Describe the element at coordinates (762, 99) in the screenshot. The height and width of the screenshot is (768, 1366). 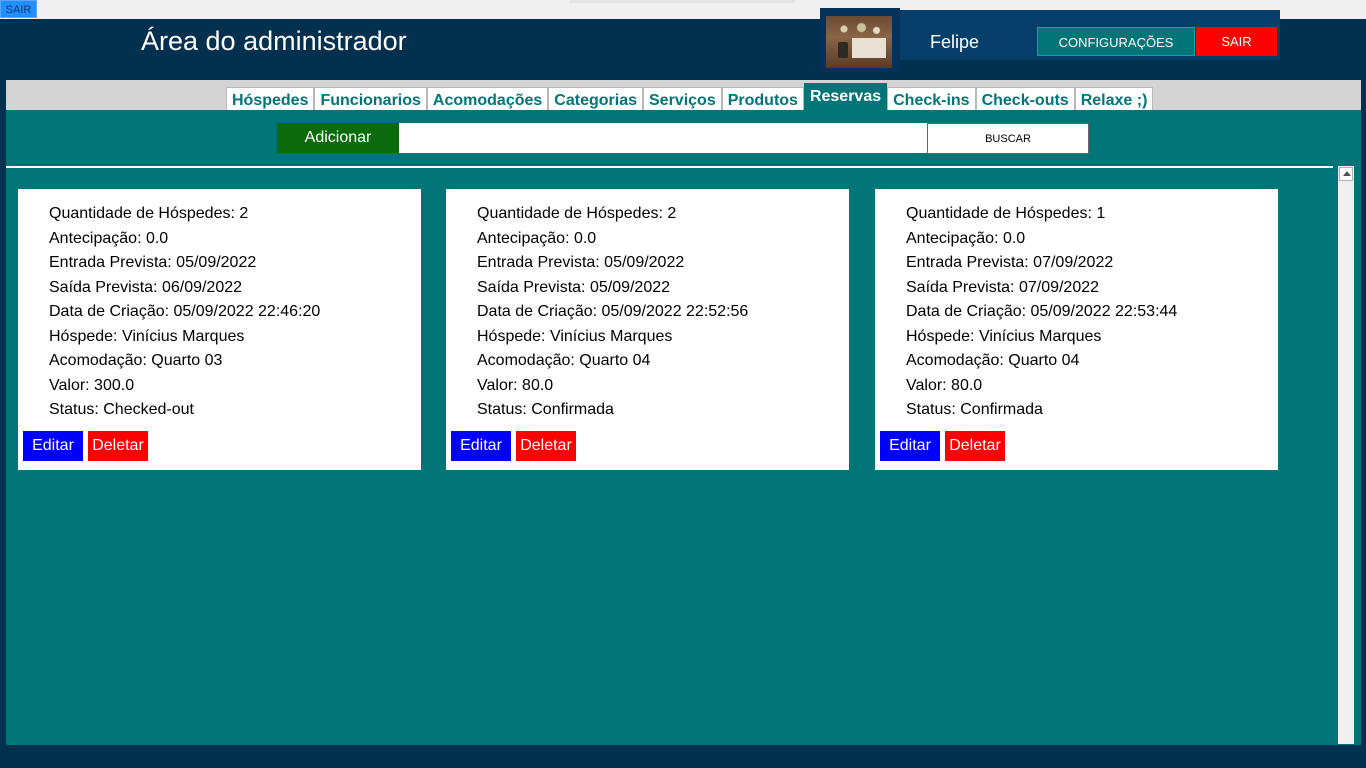
I see `tab-produtos: Produtos` at that location.